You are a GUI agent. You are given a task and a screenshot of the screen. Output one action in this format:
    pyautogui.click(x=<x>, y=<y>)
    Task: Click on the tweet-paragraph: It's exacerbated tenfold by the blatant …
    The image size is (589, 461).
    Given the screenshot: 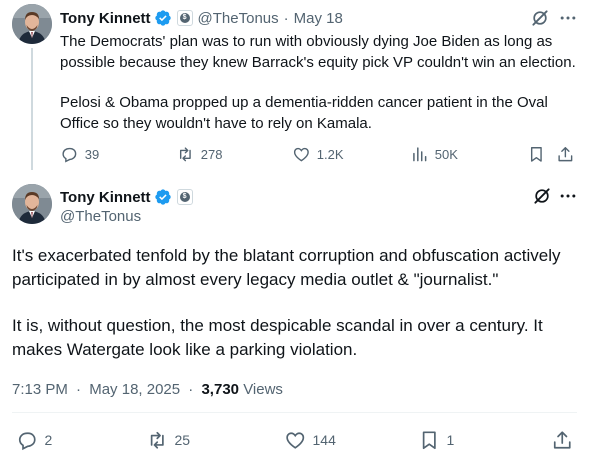 What is the action you would take?
    pyautogui.click(x=286, y=267)
    